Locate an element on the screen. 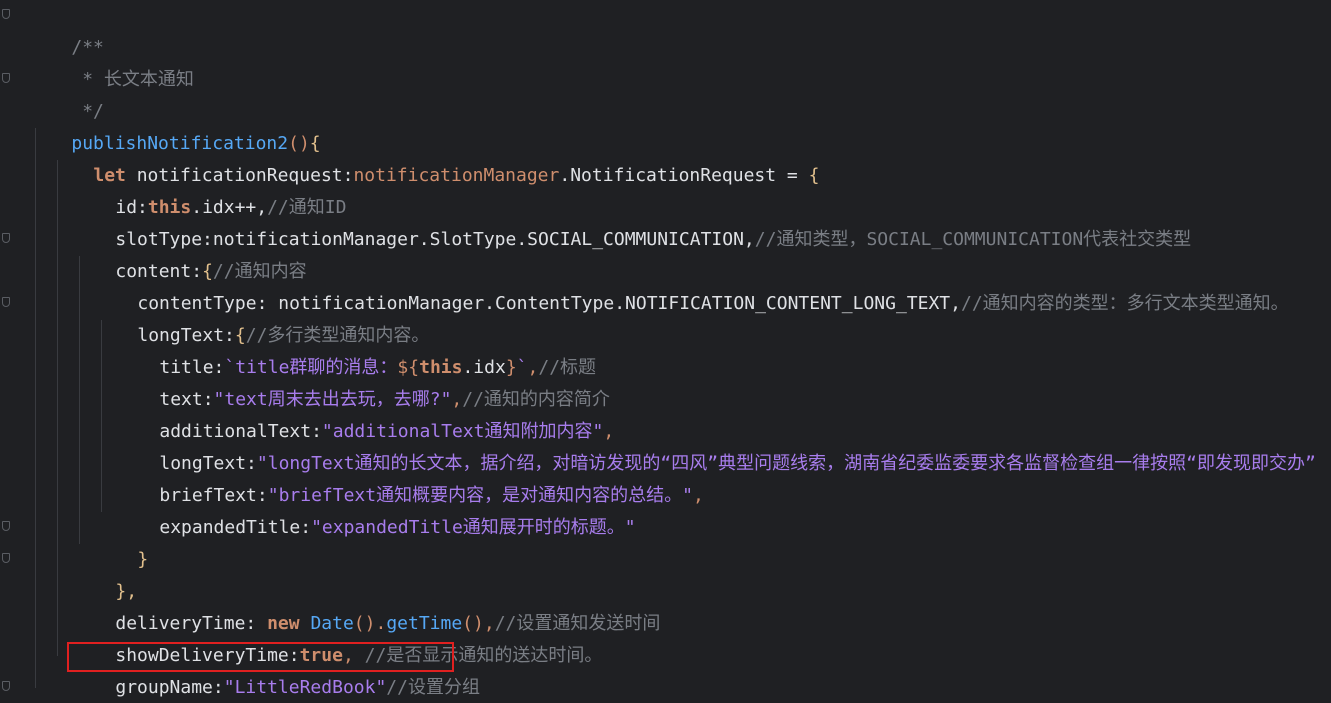  property-key: expandedTitle: is located at coordinates (235, 527).